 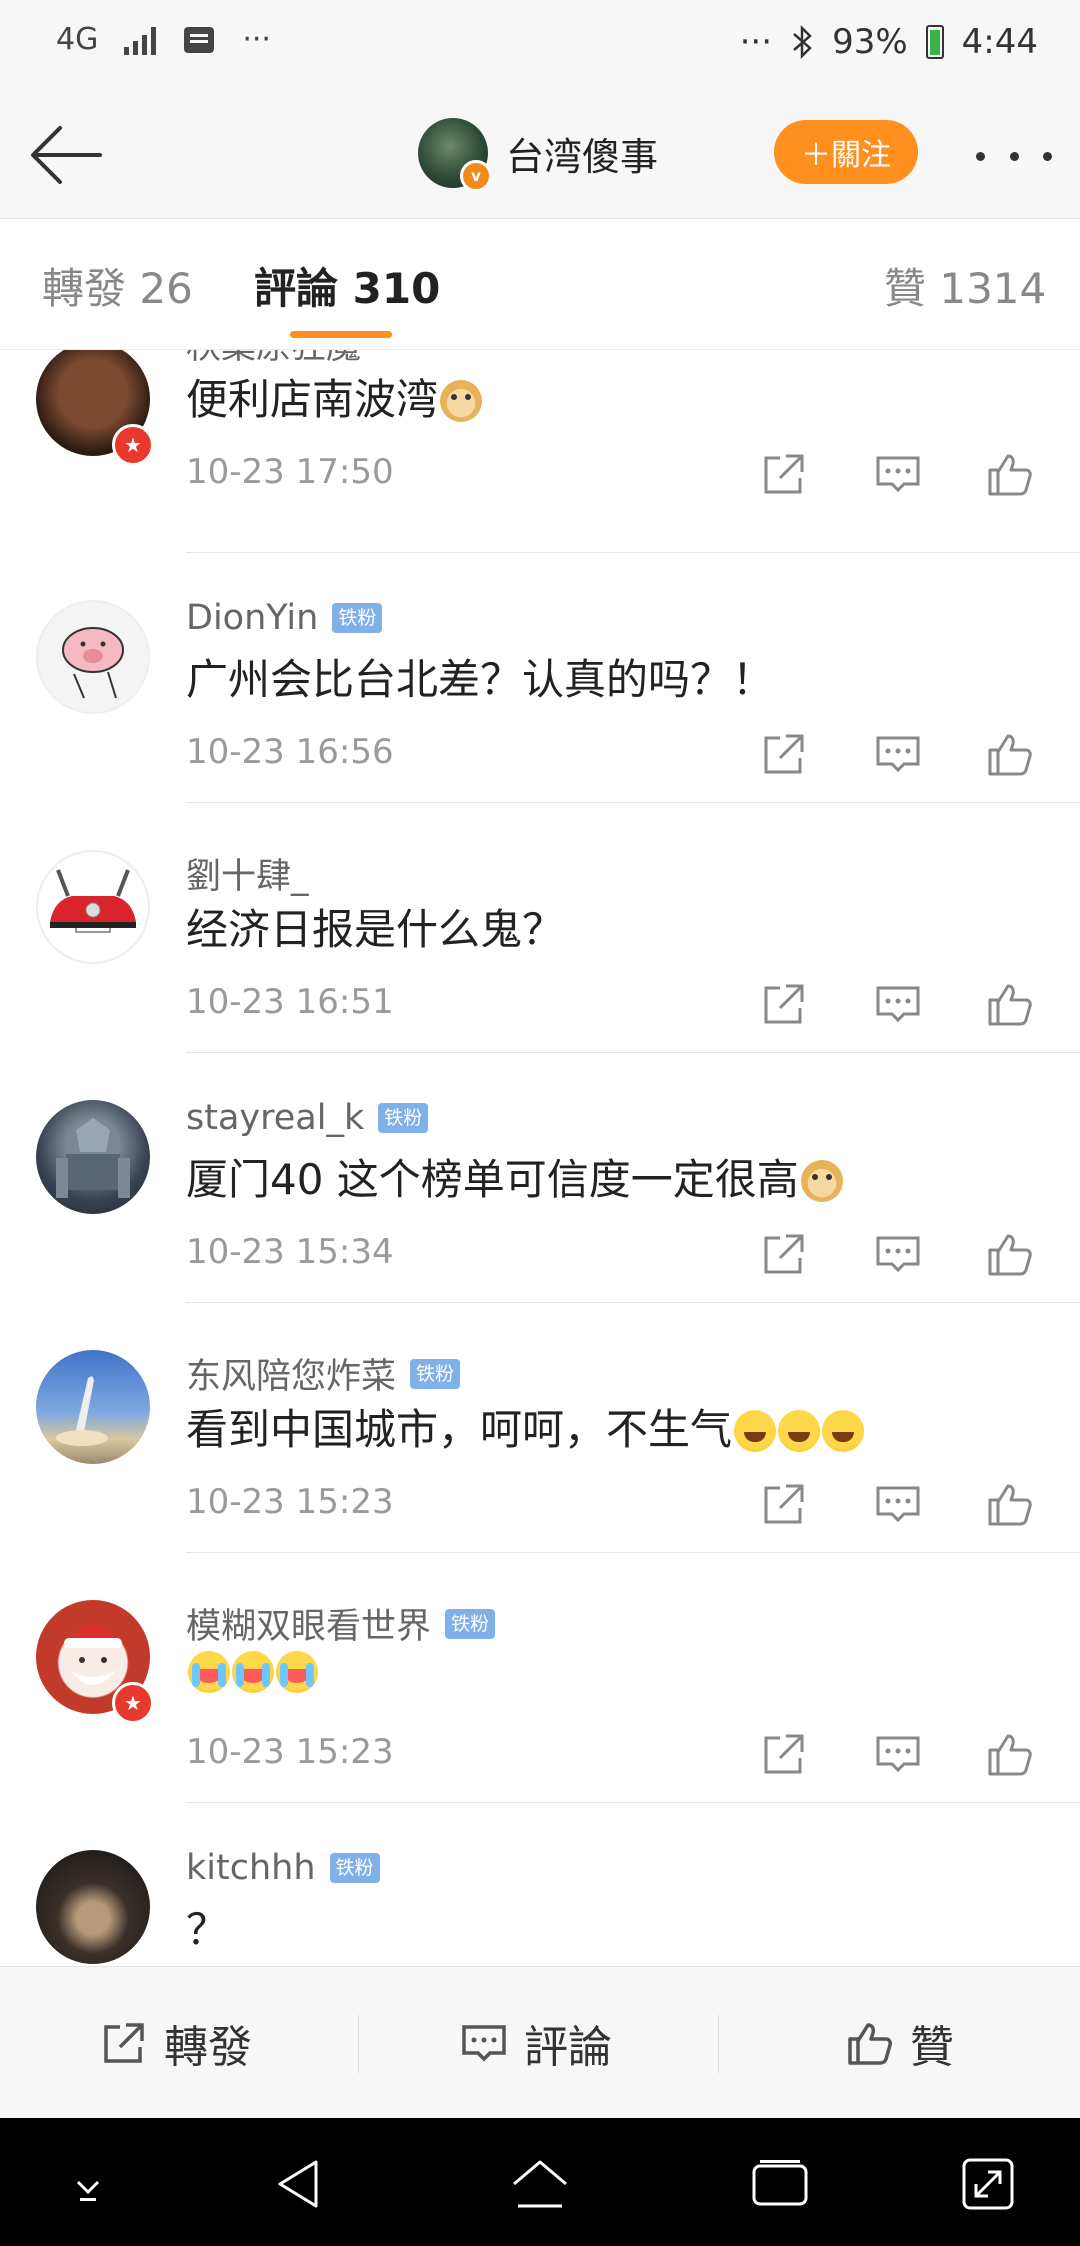 I want to click on comment-button: 評論, so click(x=536, y=2043).